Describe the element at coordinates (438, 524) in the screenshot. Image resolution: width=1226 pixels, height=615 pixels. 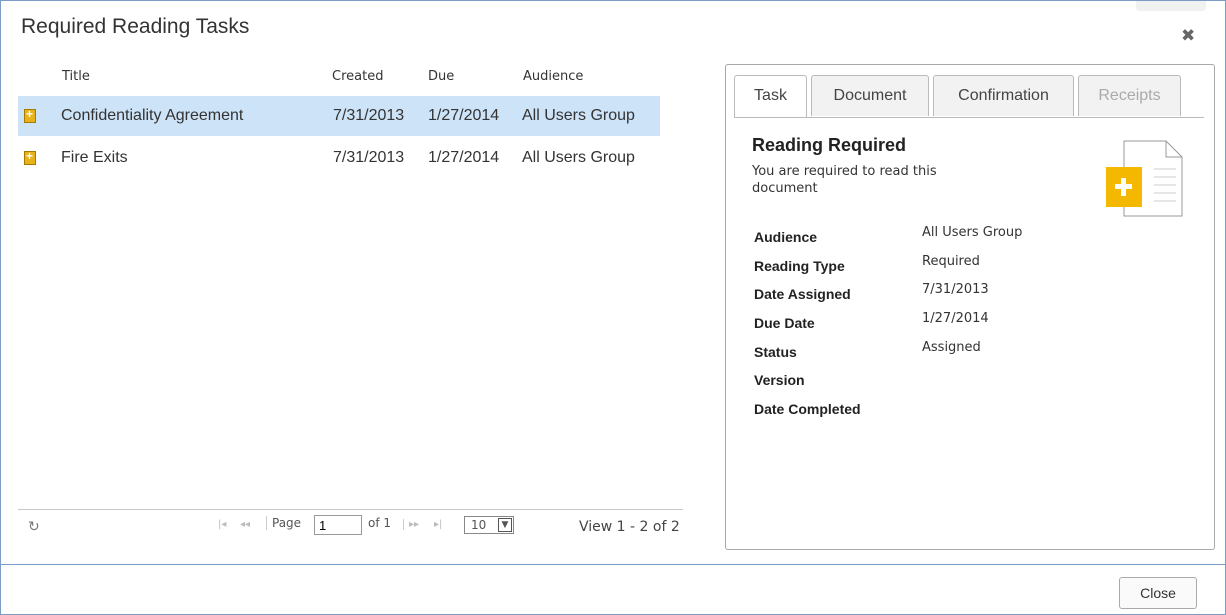
I see `last-page-icon: ▸|` at that location.